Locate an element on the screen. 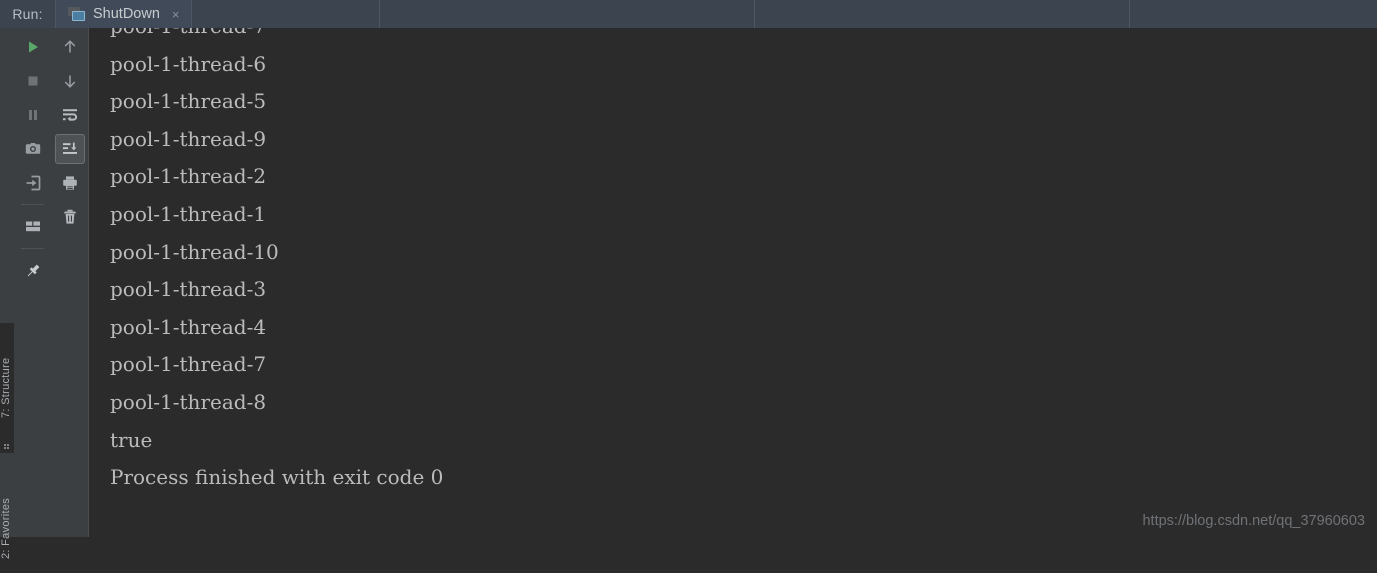  arrow-up-icon is located at coordinates (70, 47).